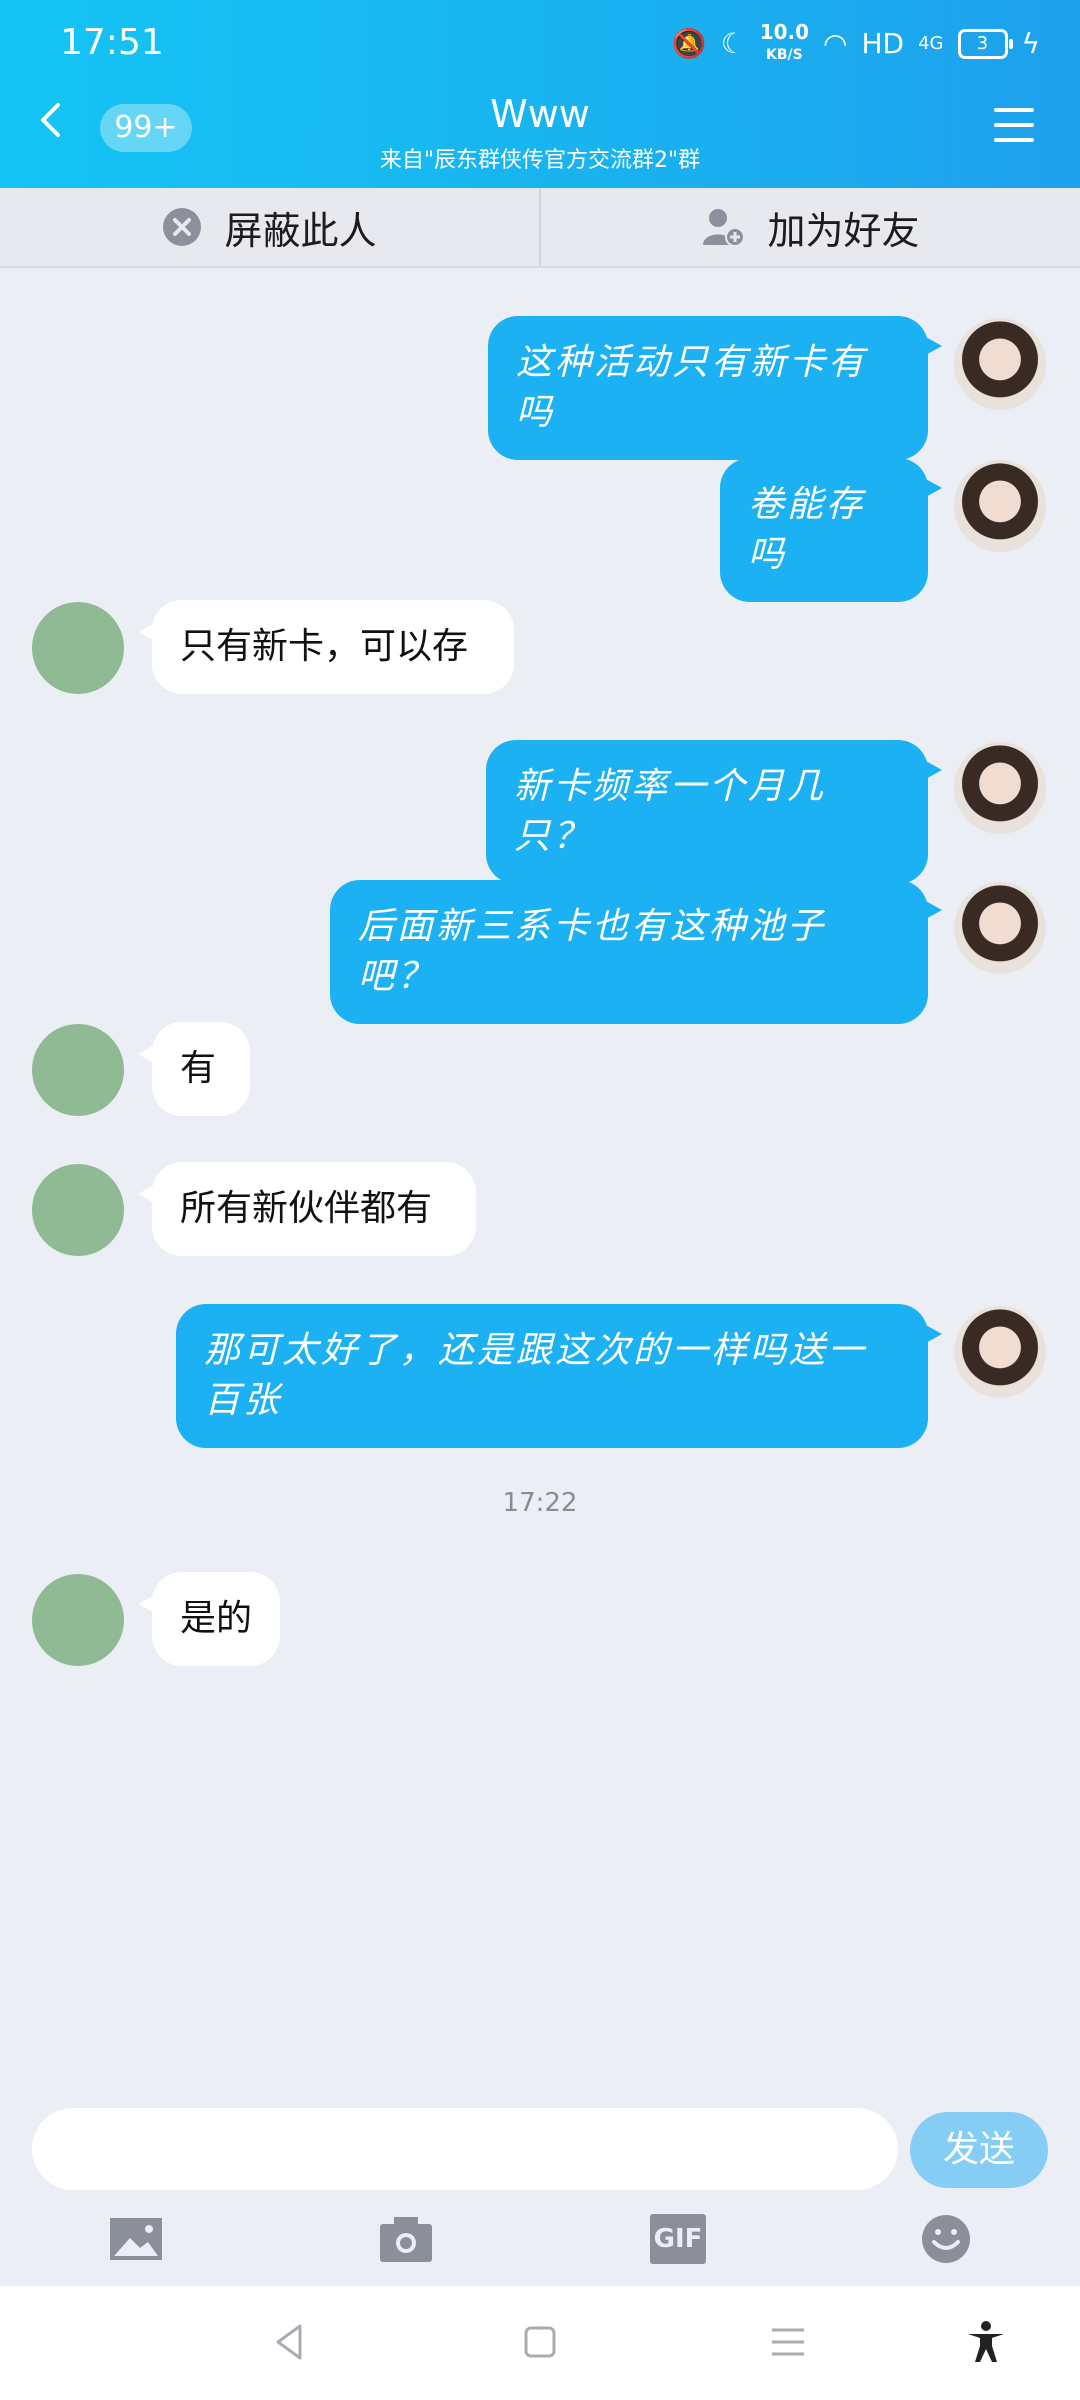 The image size is (1080, 2400). I want to click on mute-icon: 🔕, so click(689, 43).